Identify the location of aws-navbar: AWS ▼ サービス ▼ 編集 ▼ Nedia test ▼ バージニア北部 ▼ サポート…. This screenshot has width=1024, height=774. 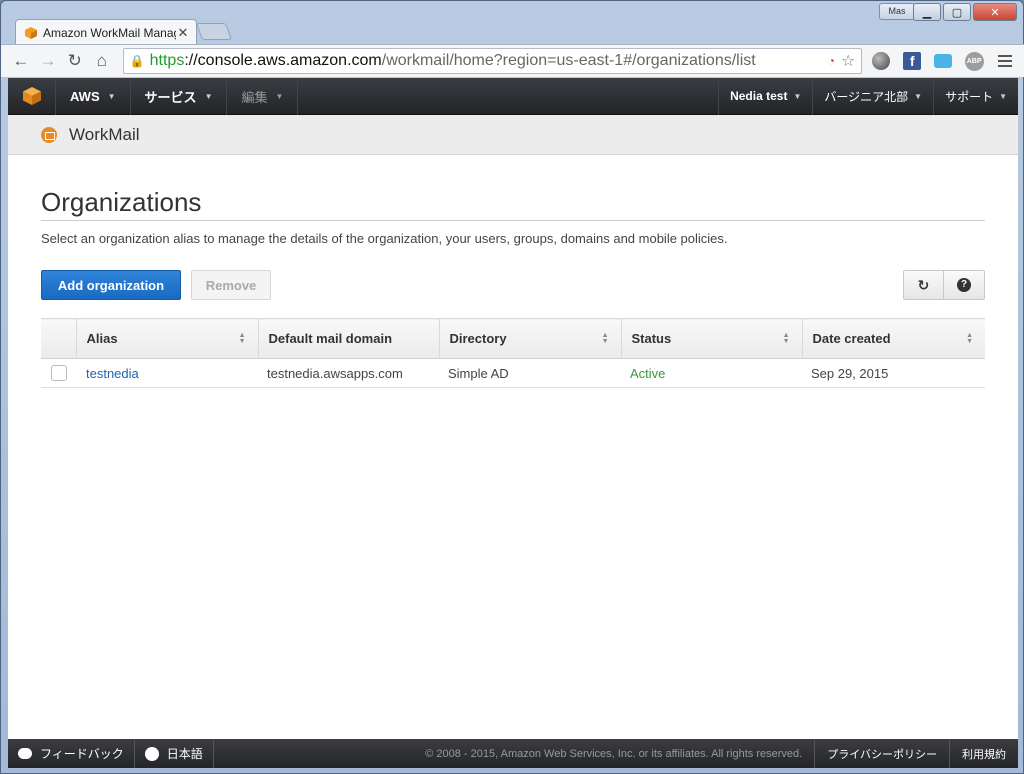
(513, 96).